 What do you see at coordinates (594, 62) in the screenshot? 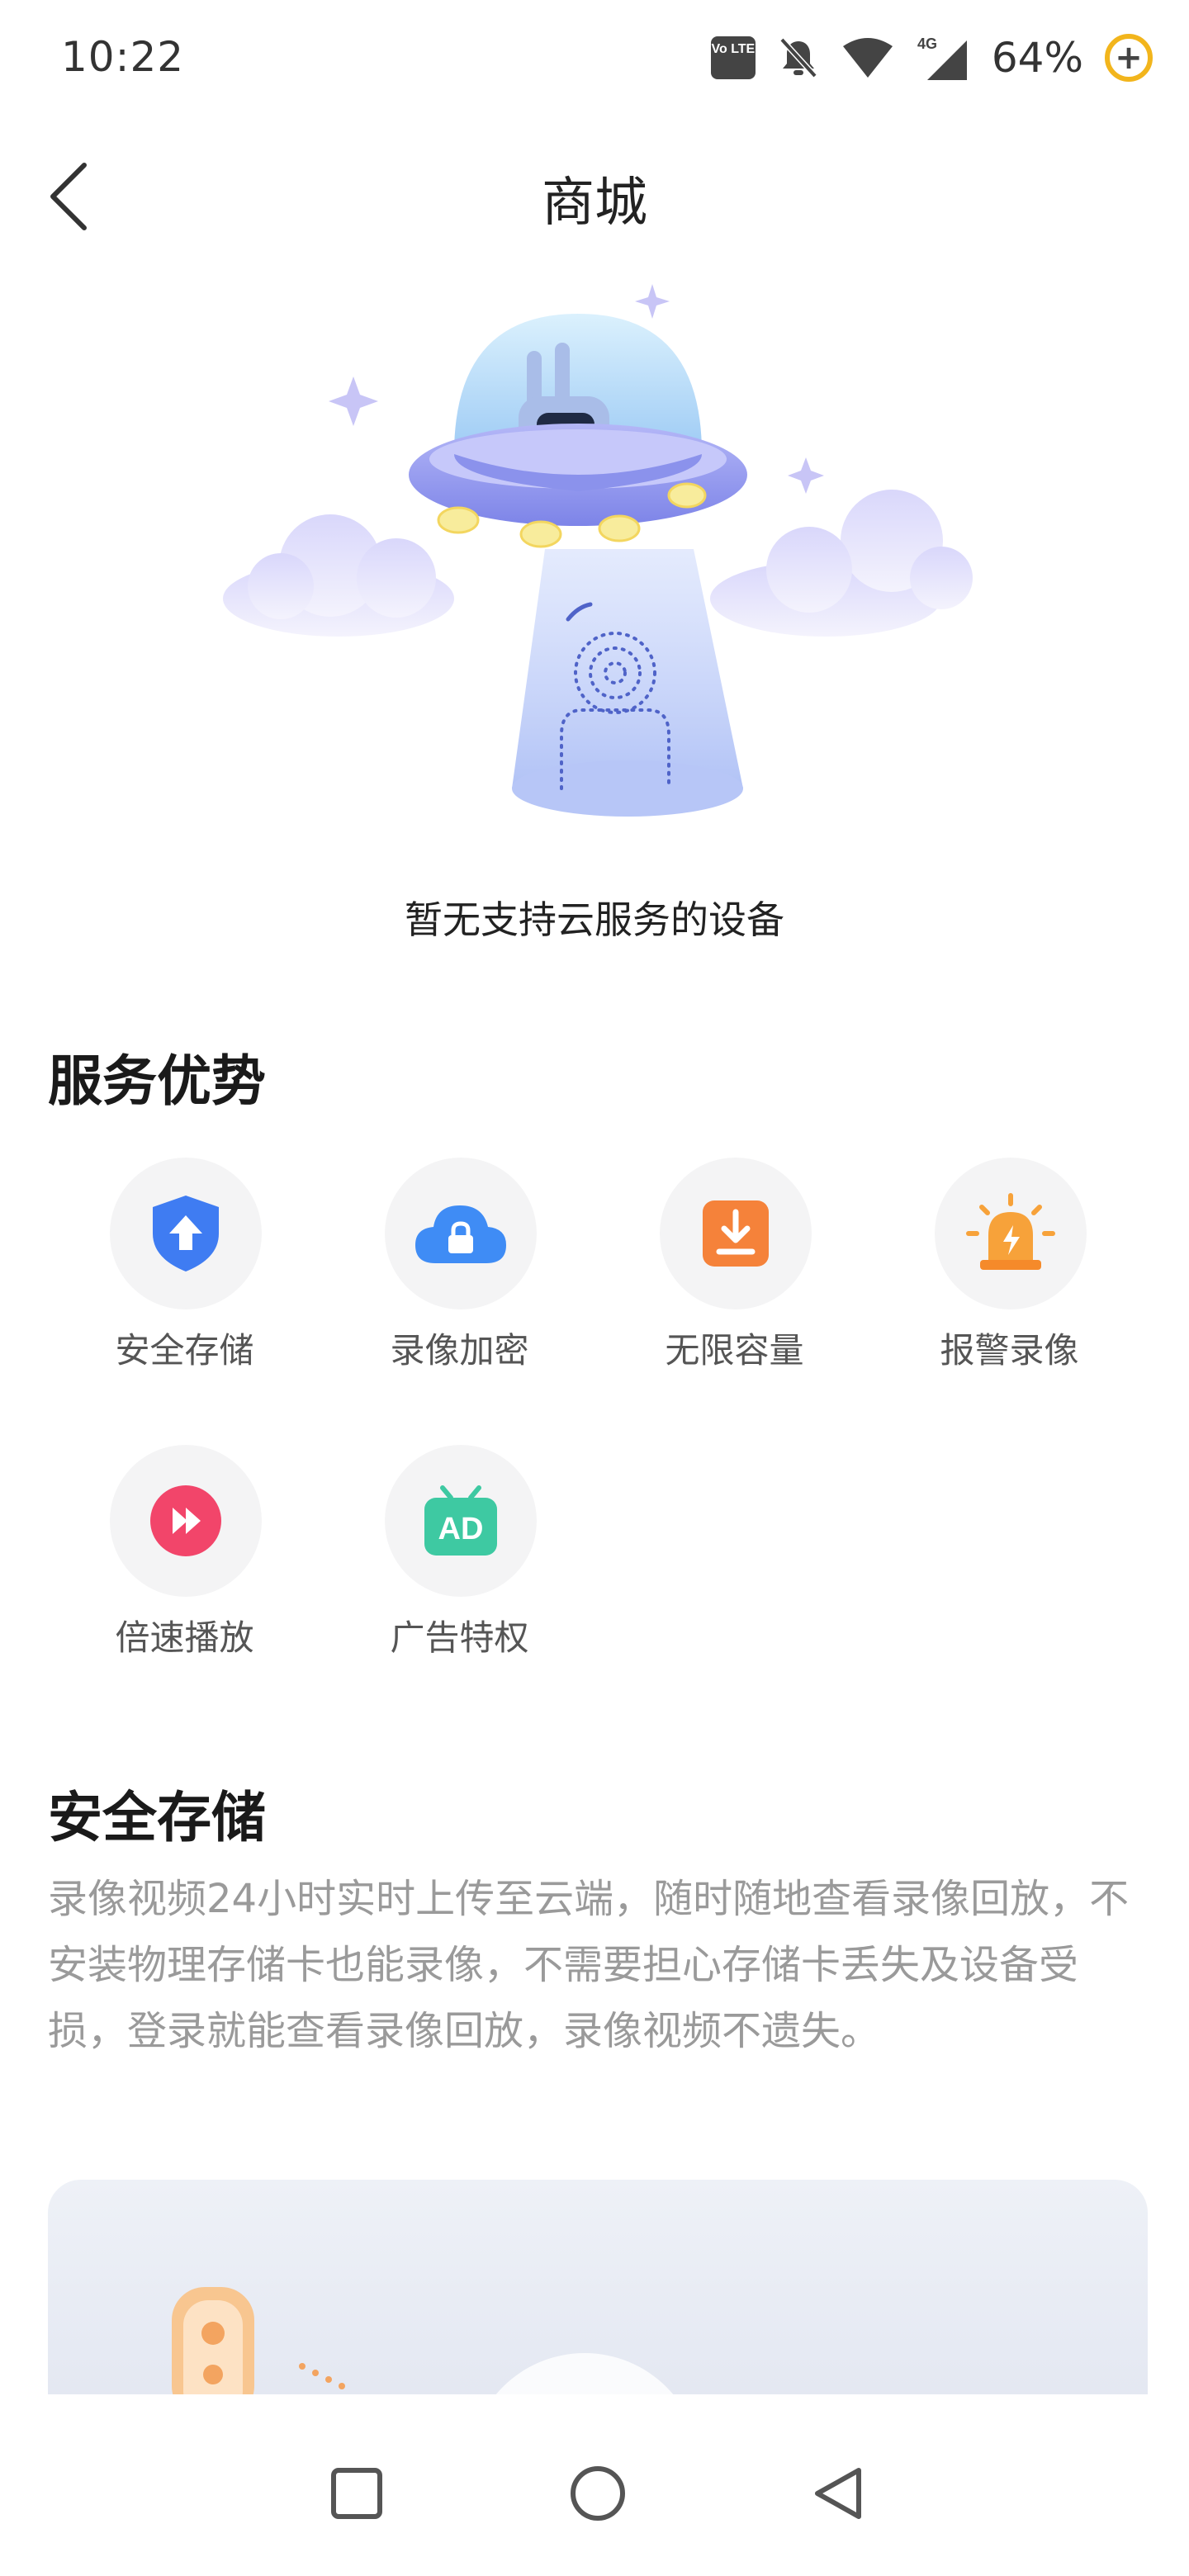
I see `status-bar: 10:22 Vo LTE 4G 64% +` at bounding box center [594, 62].